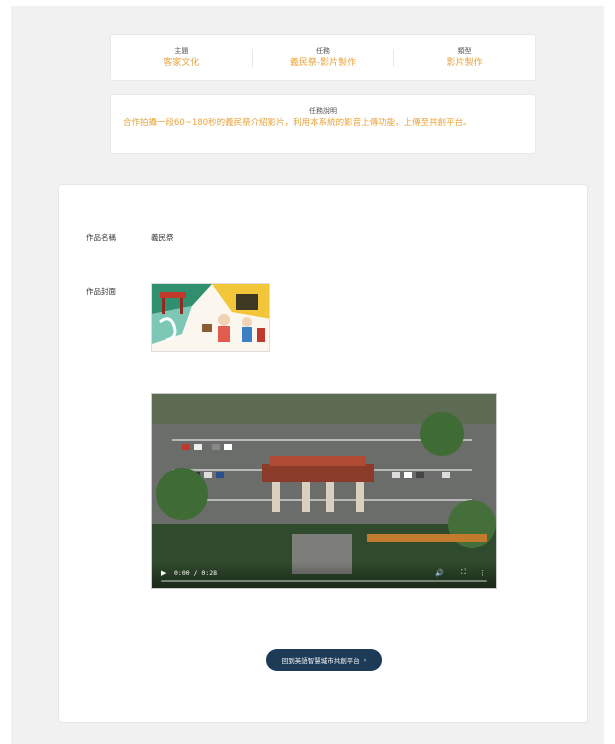 Image resolution: width=615 pixels, height=744 pixels. I want to click on fullscreen-icon: ⛶, so click(463, 572).